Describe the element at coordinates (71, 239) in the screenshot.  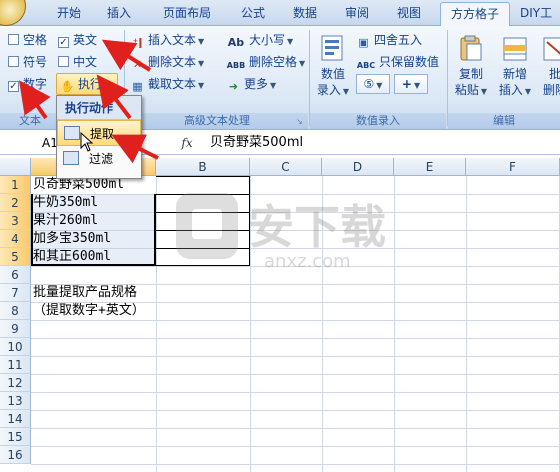
I see `cell-a4: 加多宝350ml` at that location.